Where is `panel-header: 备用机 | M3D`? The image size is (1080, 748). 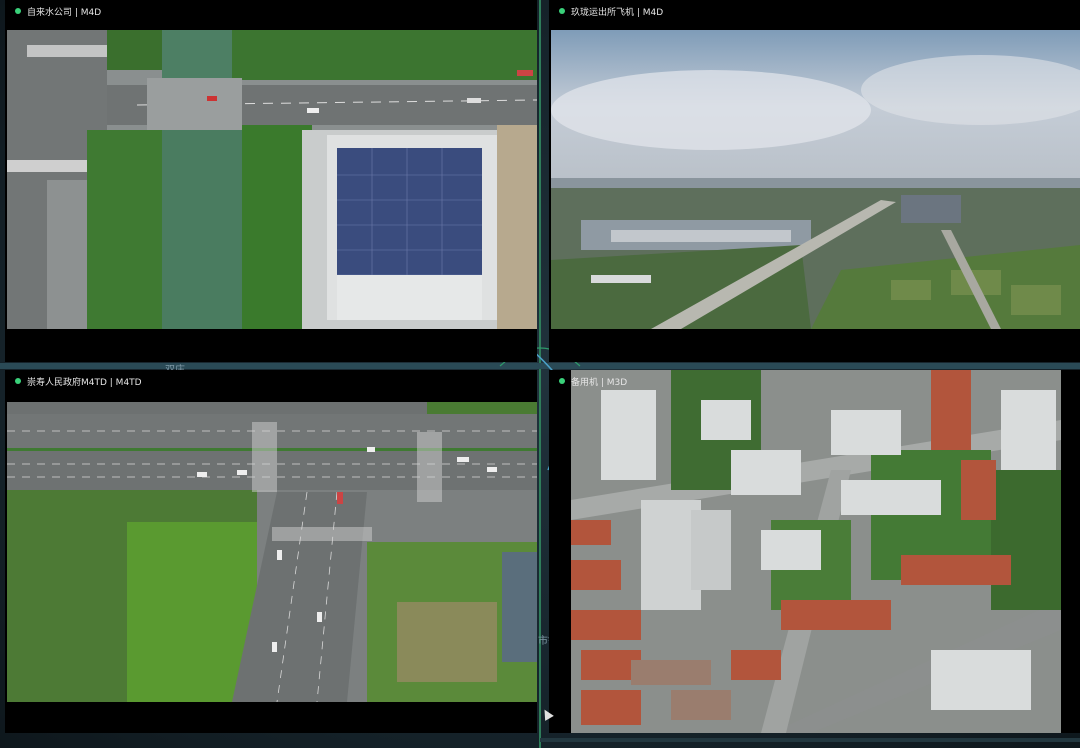
panel-header: 备用机 | M3D is located at coordinates (814, 381).